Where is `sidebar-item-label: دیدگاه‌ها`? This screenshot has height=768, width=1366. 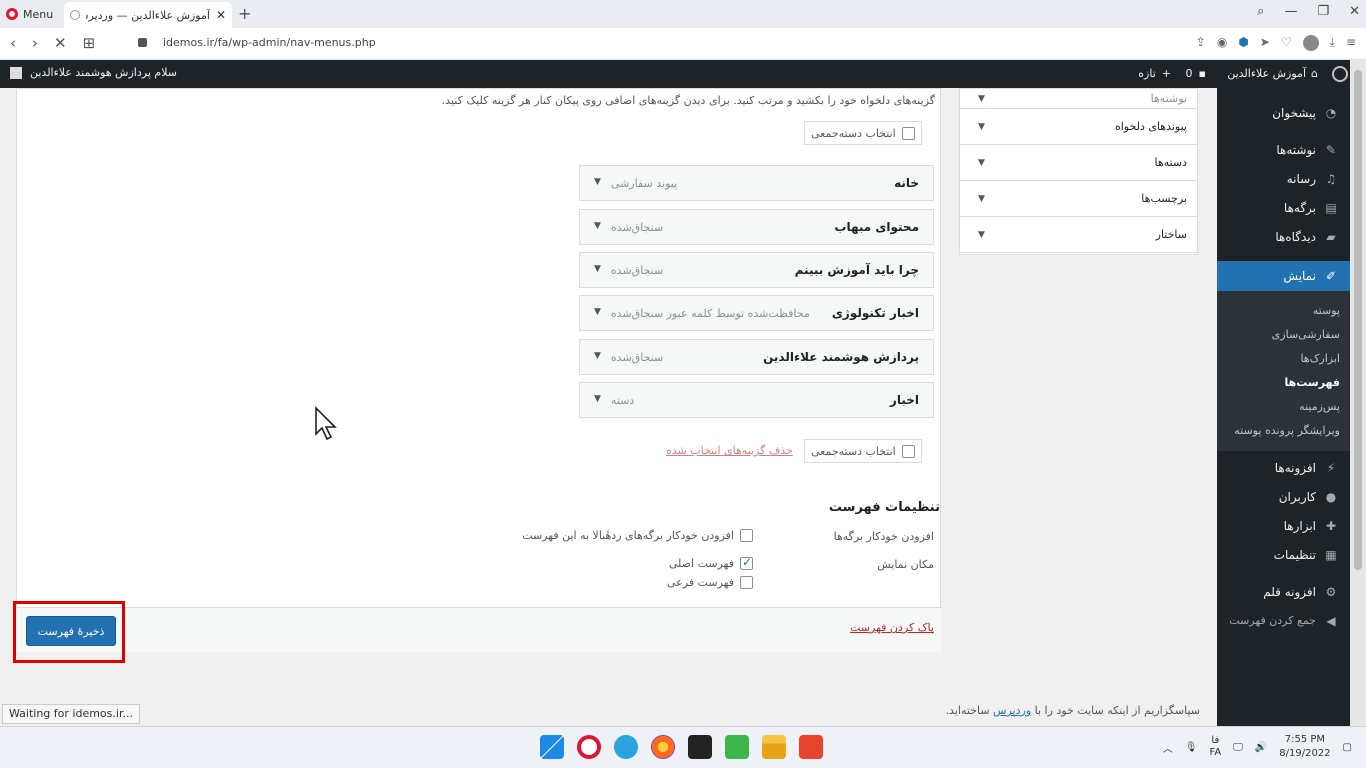
sidebar-item-label: دیدگاه‌ها is located at coordinates (1295, 236).